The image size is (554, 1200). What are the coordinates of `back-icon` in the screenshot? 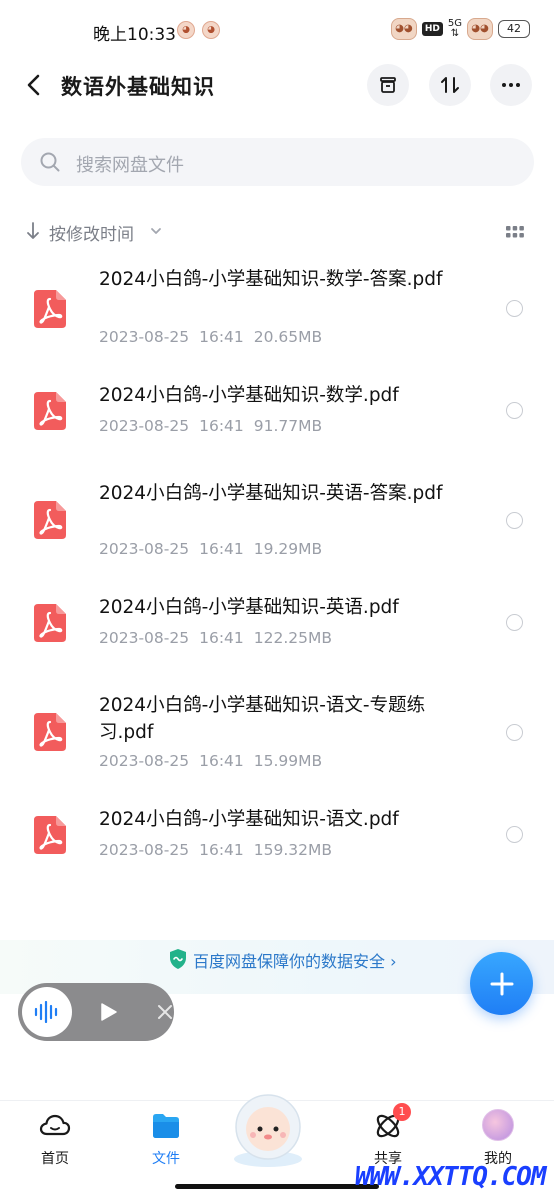 It's located at (35, 85).